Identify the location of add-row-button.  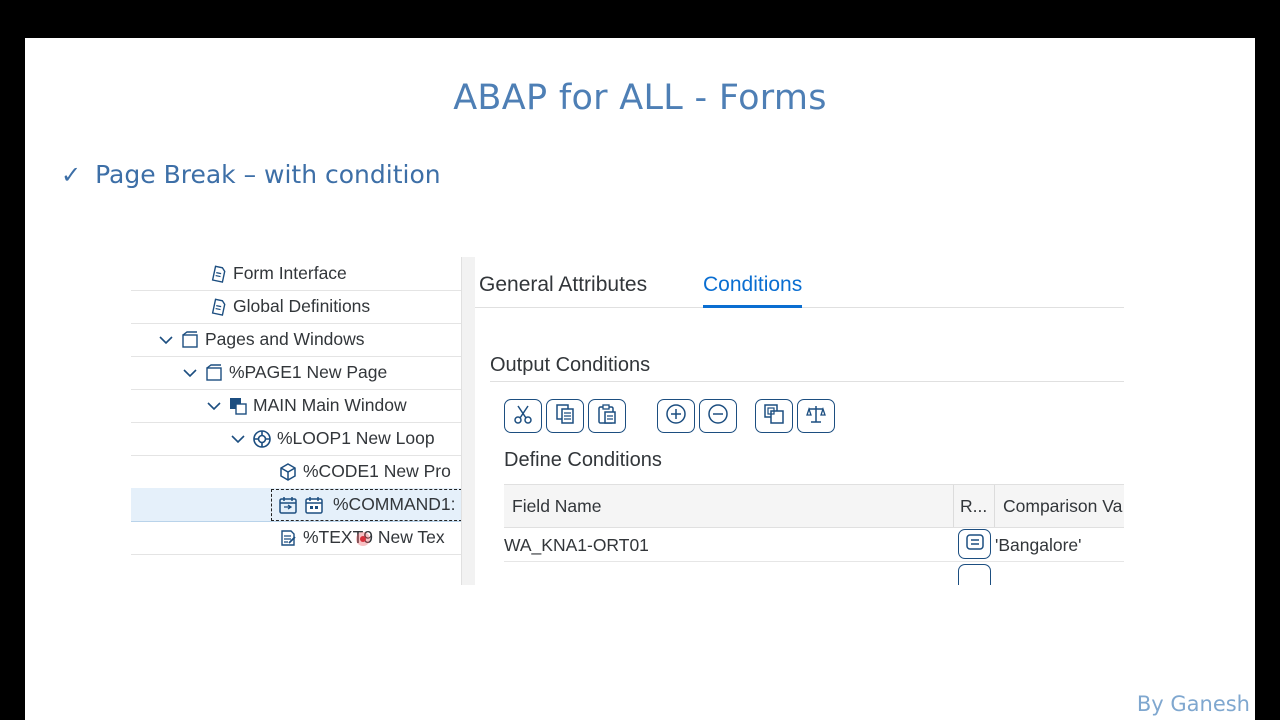
(676, 416).